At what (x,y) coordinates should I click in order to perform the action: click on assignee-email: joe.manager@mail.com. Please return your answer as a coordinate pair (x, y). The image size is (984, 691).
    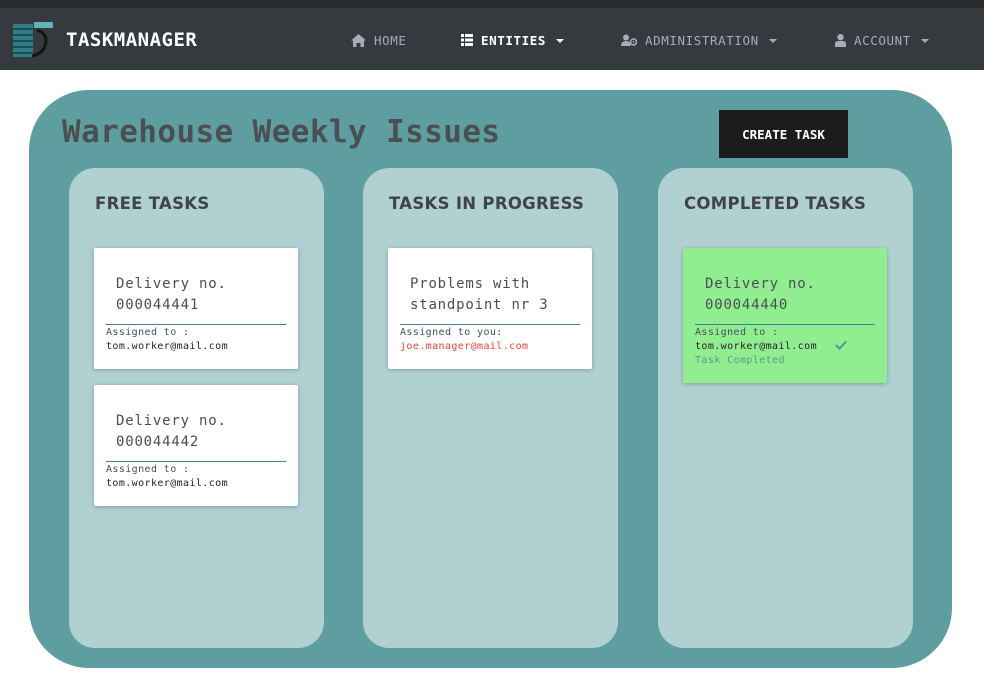
    Looking at the image, I should click on (464, 346).